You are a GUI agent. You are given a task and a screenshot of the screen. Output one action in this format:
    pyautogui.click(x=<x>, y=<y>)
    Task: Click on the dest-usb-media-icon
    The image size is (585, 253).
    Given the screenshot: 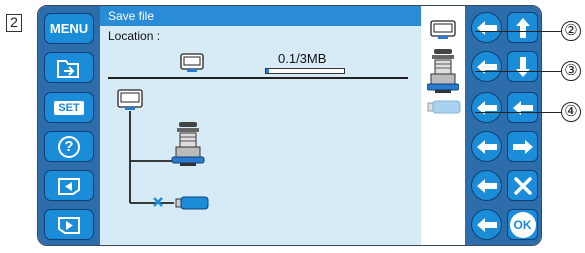 What is the action you would take?
    pyautogui.click(x=444, y=107)
    